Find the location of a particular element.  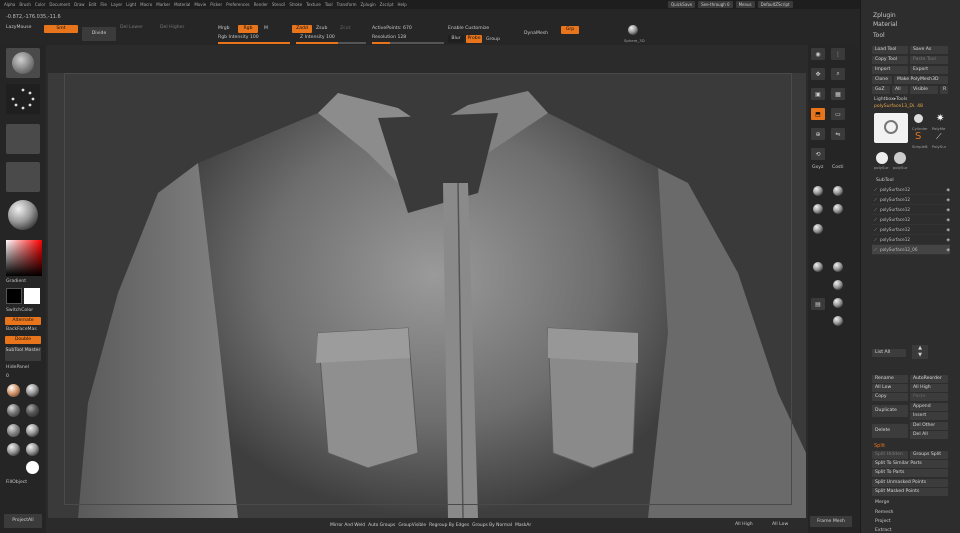

top-right-item: QuickSave is located at coordinates (682, 4).